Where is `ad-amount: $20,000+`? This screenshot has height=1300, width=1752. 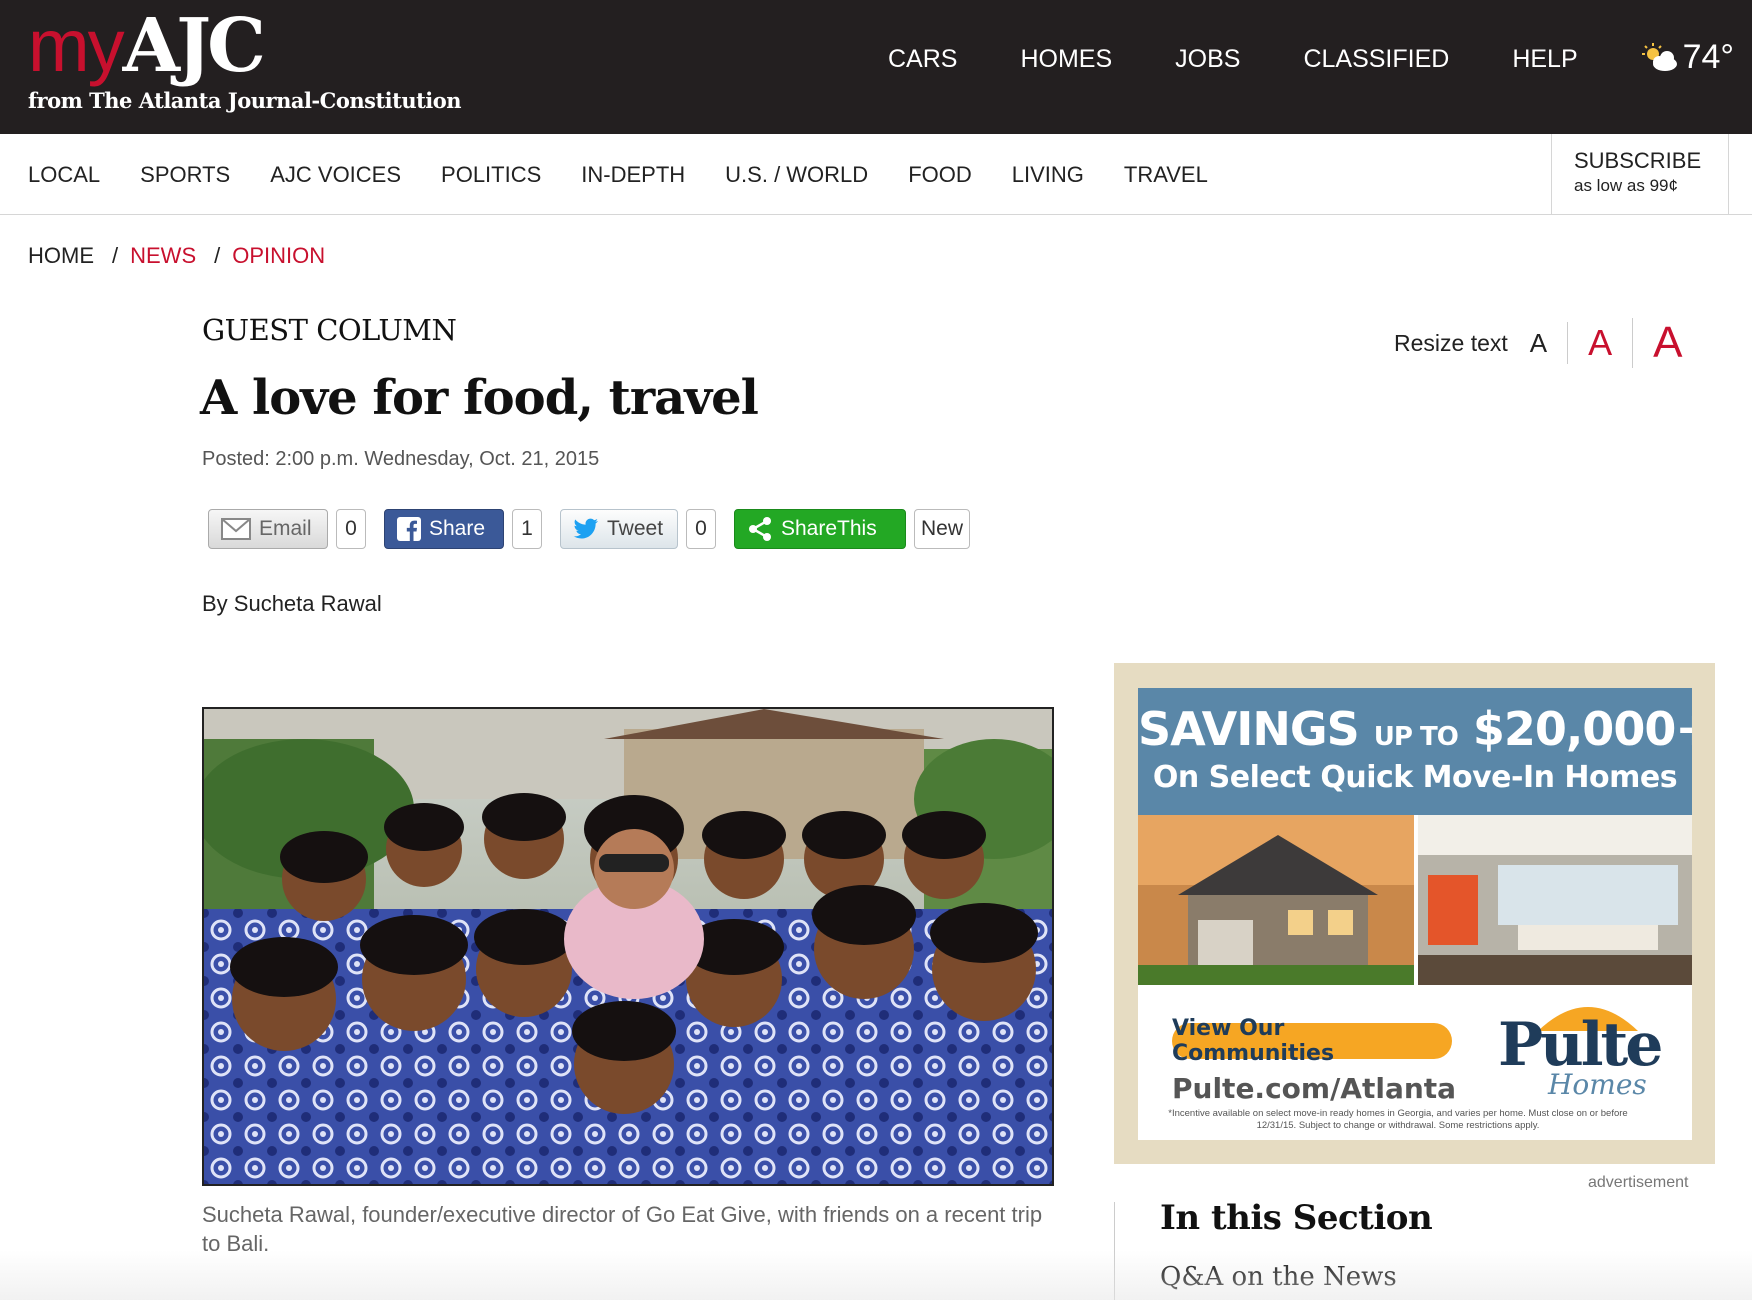 ad-amount: $20,000+ is located at coordinates (1582, 729).